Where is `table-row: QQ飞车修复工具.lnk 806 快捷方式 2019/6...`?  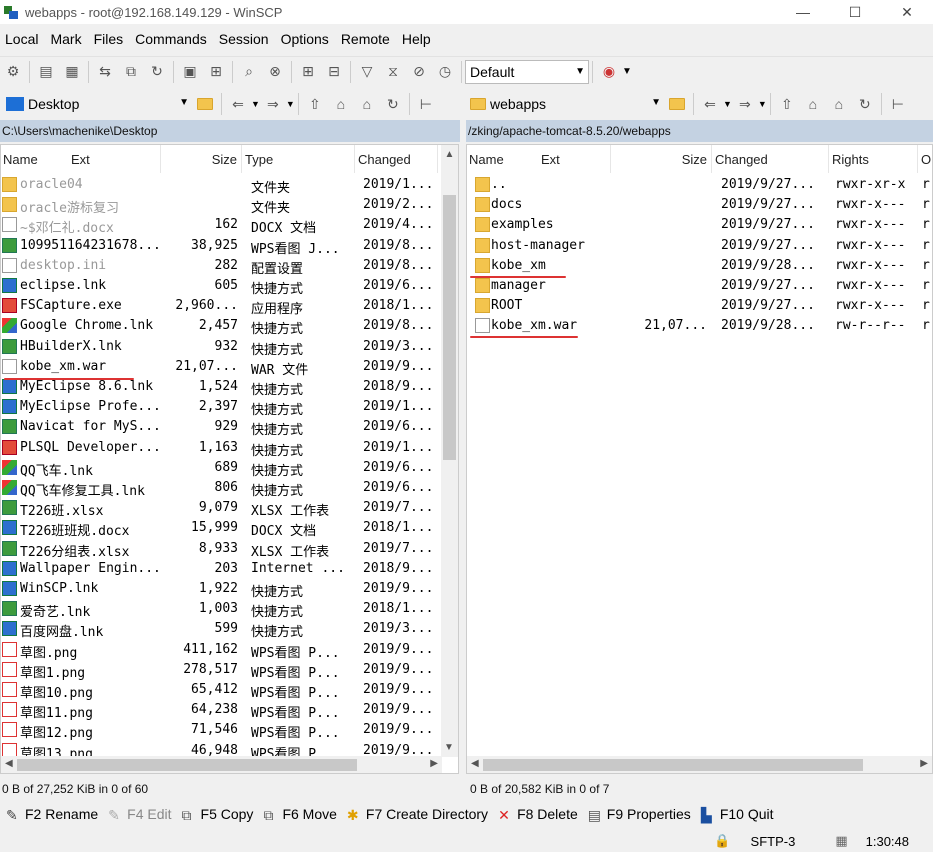 table-row: QQ飞车修复工具.lnk 806 快捷方式 2019/6... is located at coordinates (221, 488).